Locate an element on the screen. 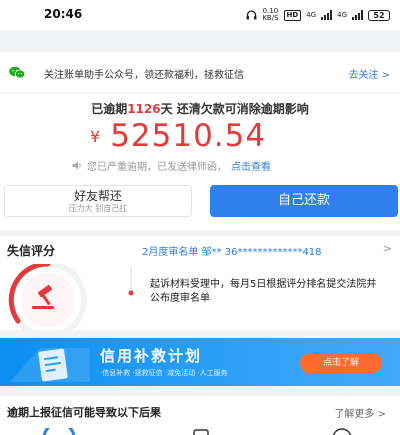  headphones-icon is located at coordinates (251, 15).